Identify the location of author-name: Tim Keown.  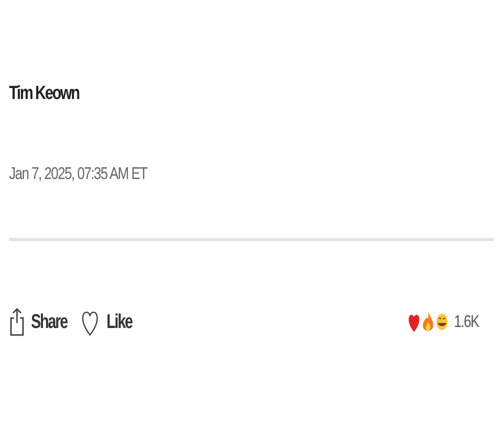
(44, 94).